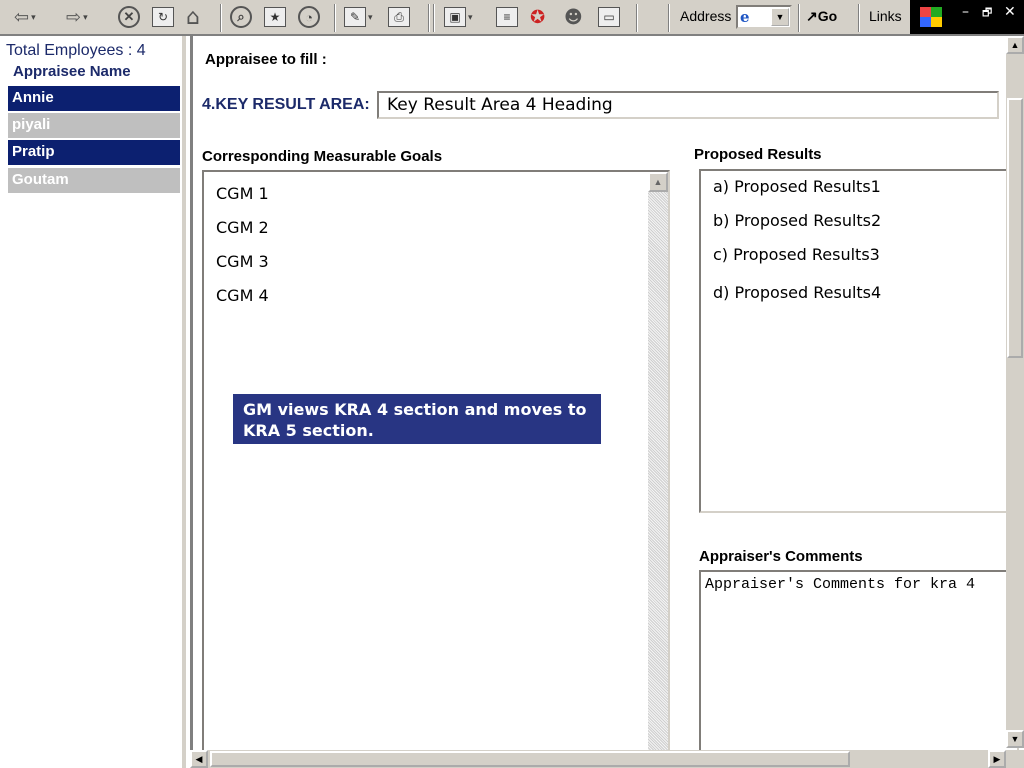  I want to click on appraiser-comments-label: Appraiser's Comments, so click(781, 556).